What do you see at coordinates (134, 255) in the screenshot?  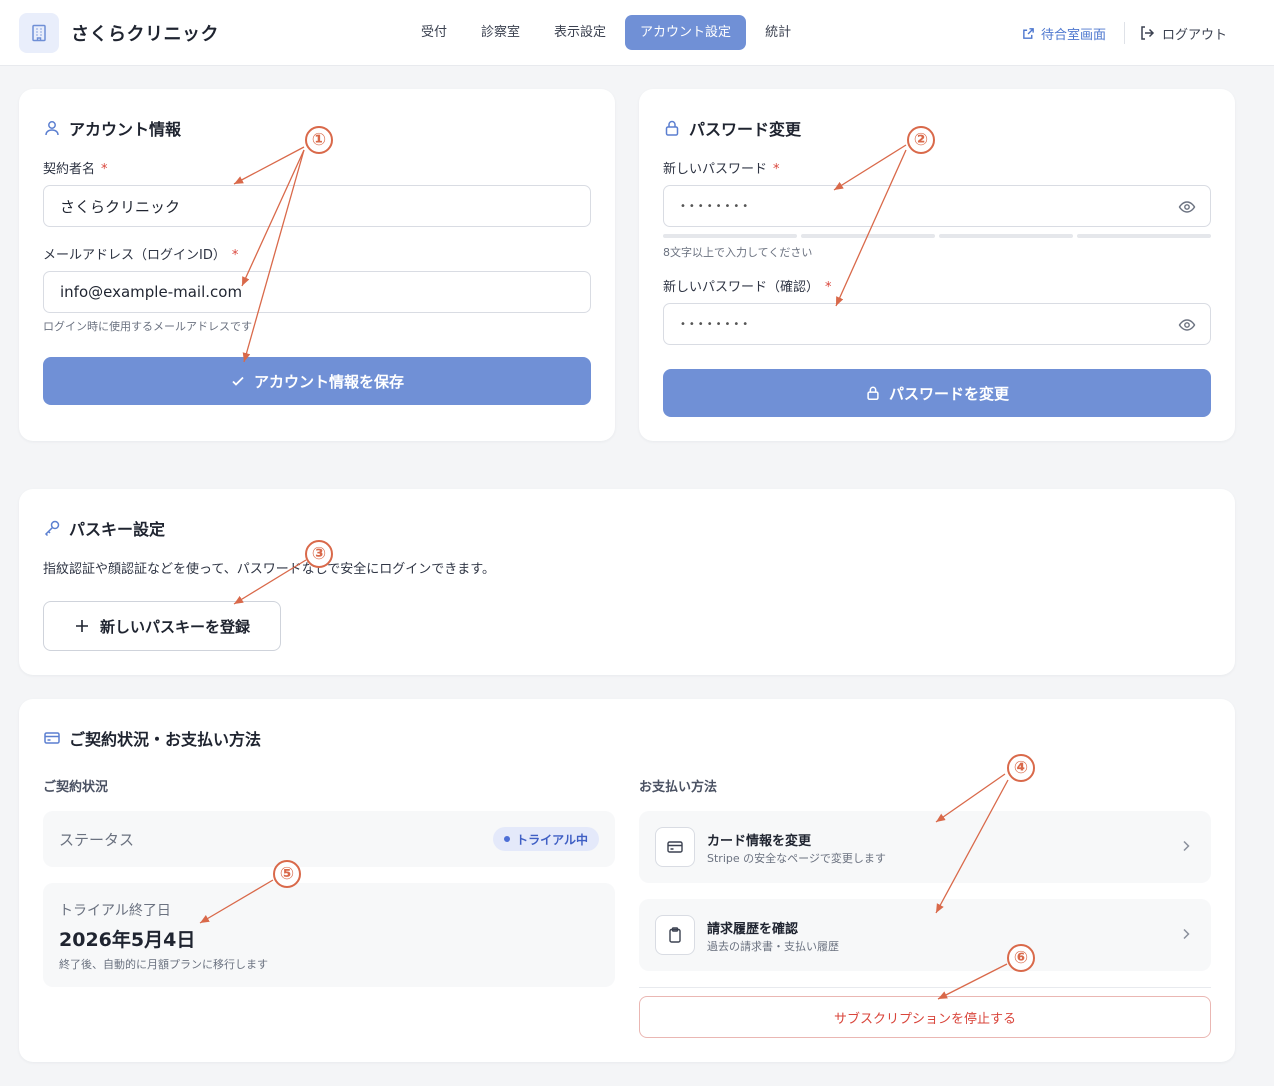 I see `email-label-text: メールアドレス（ログインID）` at bounding box center [134, 255].